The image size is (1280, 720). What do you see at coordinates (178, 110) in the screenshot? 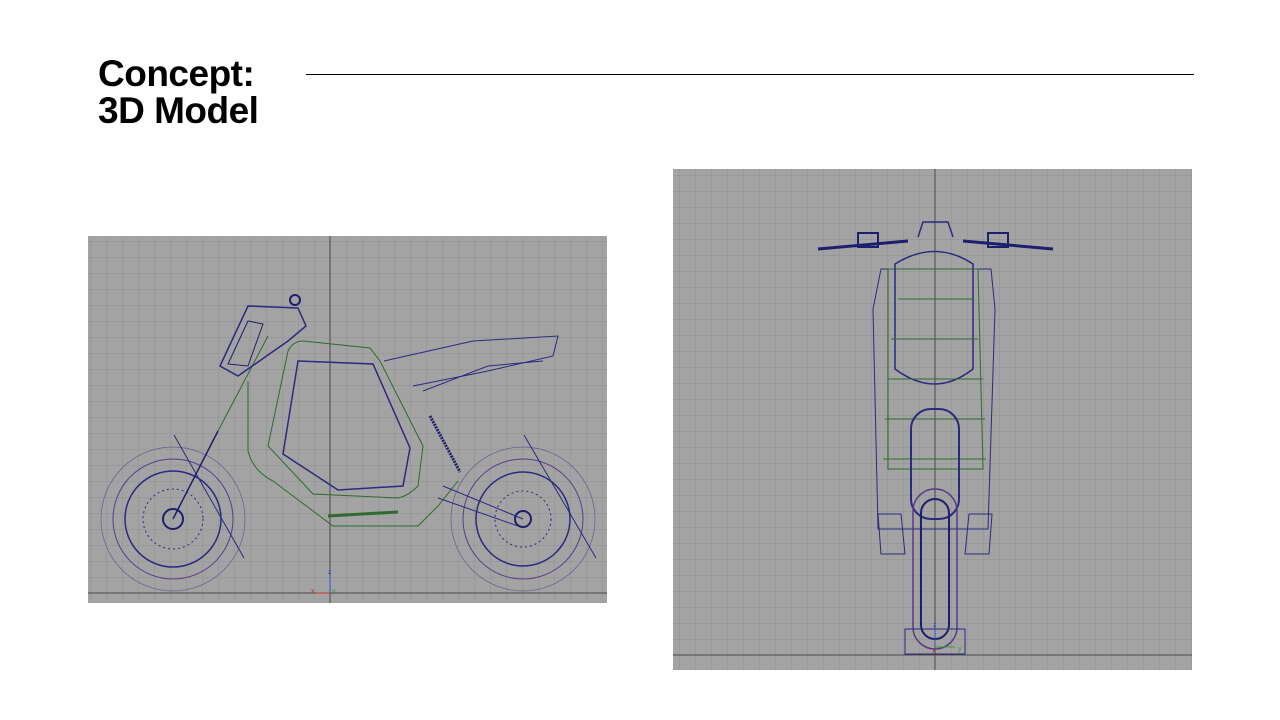
I see `title-line-2: 3D Model` at bounding box center [178, 110].